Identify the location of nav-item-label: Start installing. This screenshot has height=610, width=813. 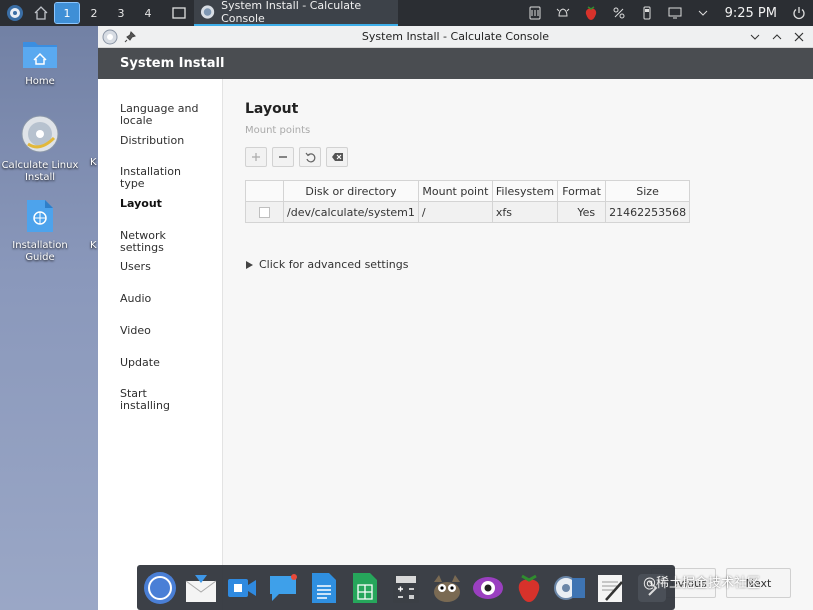
(145, 400).